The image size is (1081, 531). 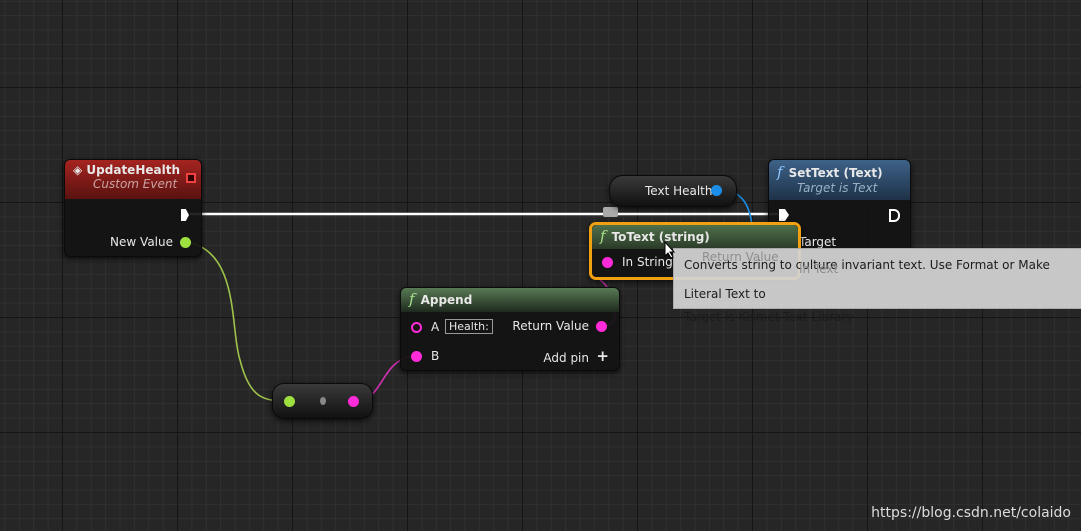 I want to click on node-title: UpdateHealth, so click(x=133, y=170).